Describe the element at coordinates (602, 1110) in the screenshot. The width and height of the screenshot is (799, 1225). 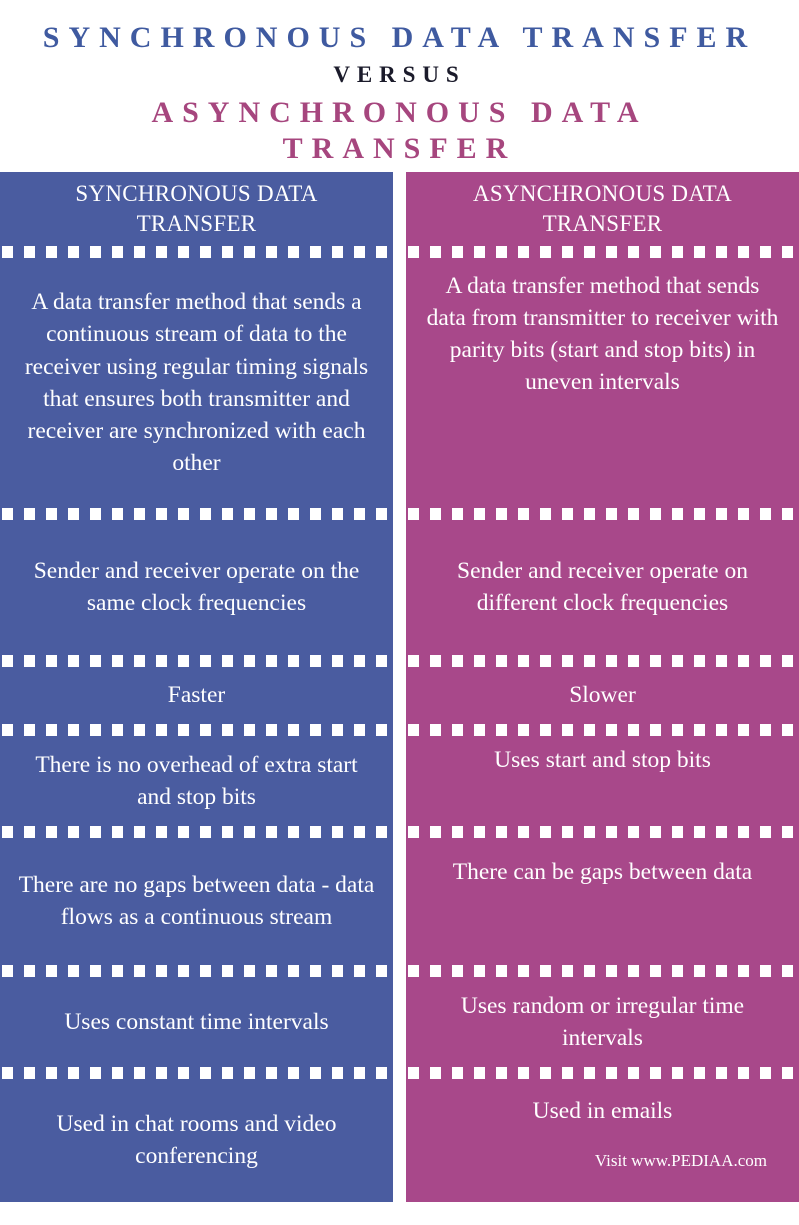
I see `table-cell: Used in emails` at that location.